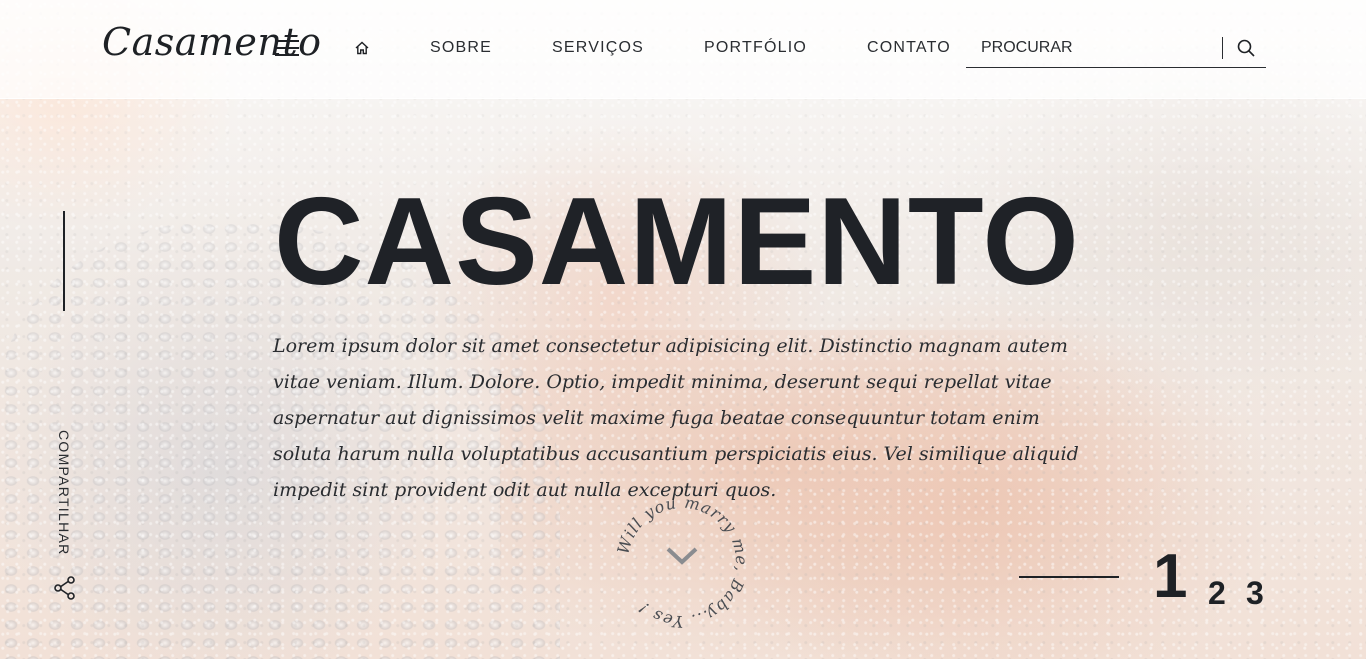  What do you see at coordinates (1246, 48) in the screenshot?
I see `search-icon` at bounding box center [1246, 48].